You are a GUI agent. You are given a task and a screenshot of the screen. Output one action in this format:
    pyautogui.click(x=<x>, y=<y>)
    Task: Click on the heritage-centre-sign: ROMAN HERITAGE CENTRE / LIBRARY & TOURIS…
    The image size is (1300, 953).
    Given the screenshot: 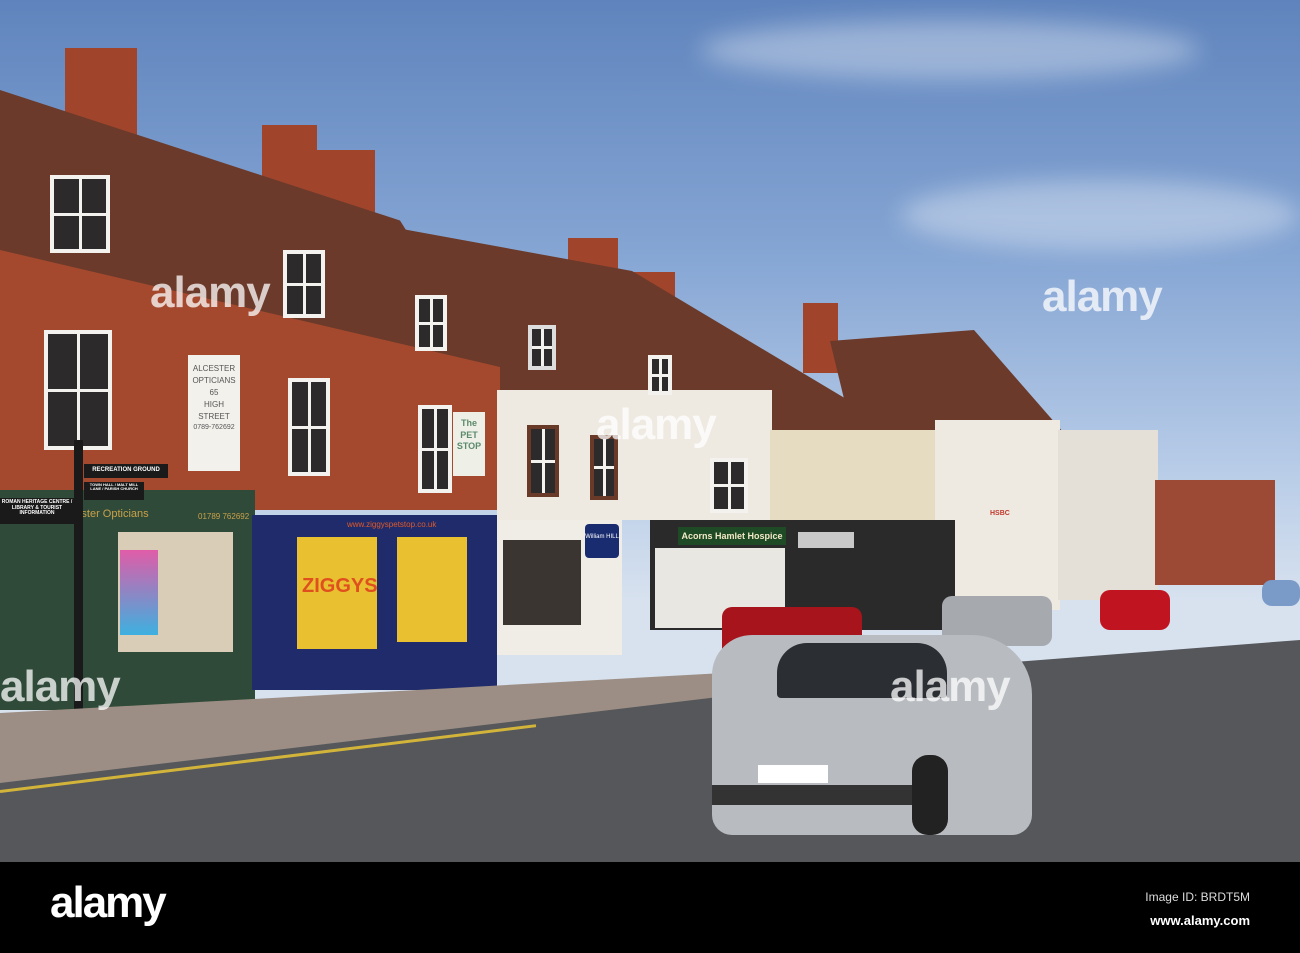 What is the action you would take?
    pyautogui.click(x=37, y=511)
    